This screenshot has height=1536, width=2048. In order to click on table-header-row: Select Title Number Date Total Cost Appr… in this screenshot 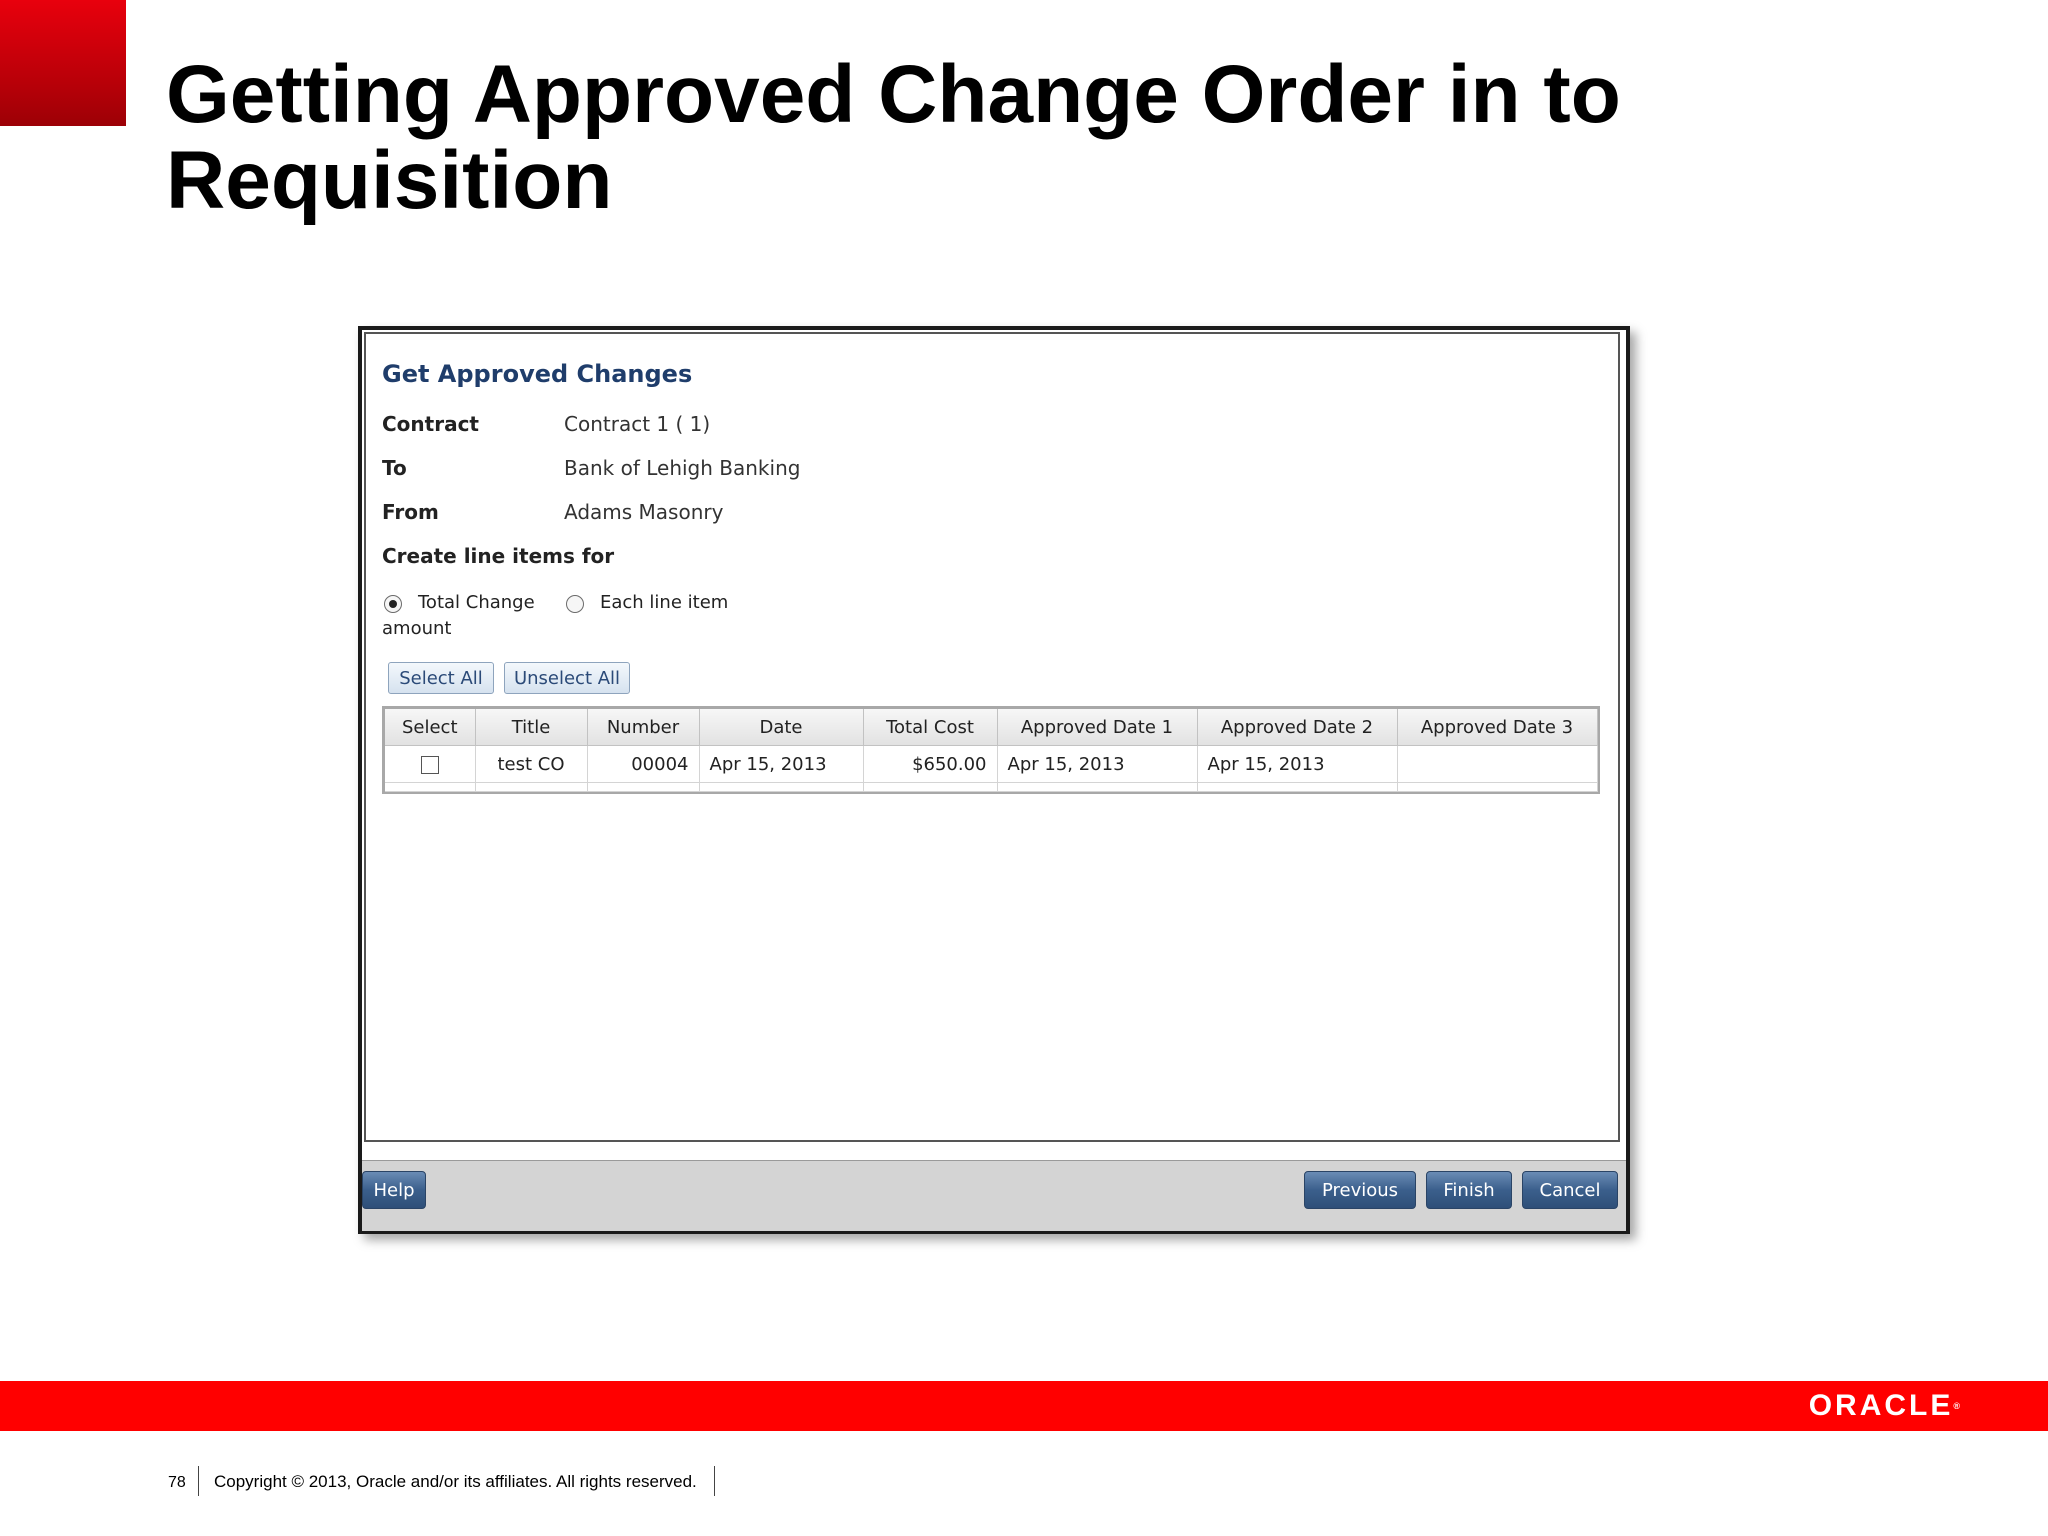, I will do `click(991, 727)`.